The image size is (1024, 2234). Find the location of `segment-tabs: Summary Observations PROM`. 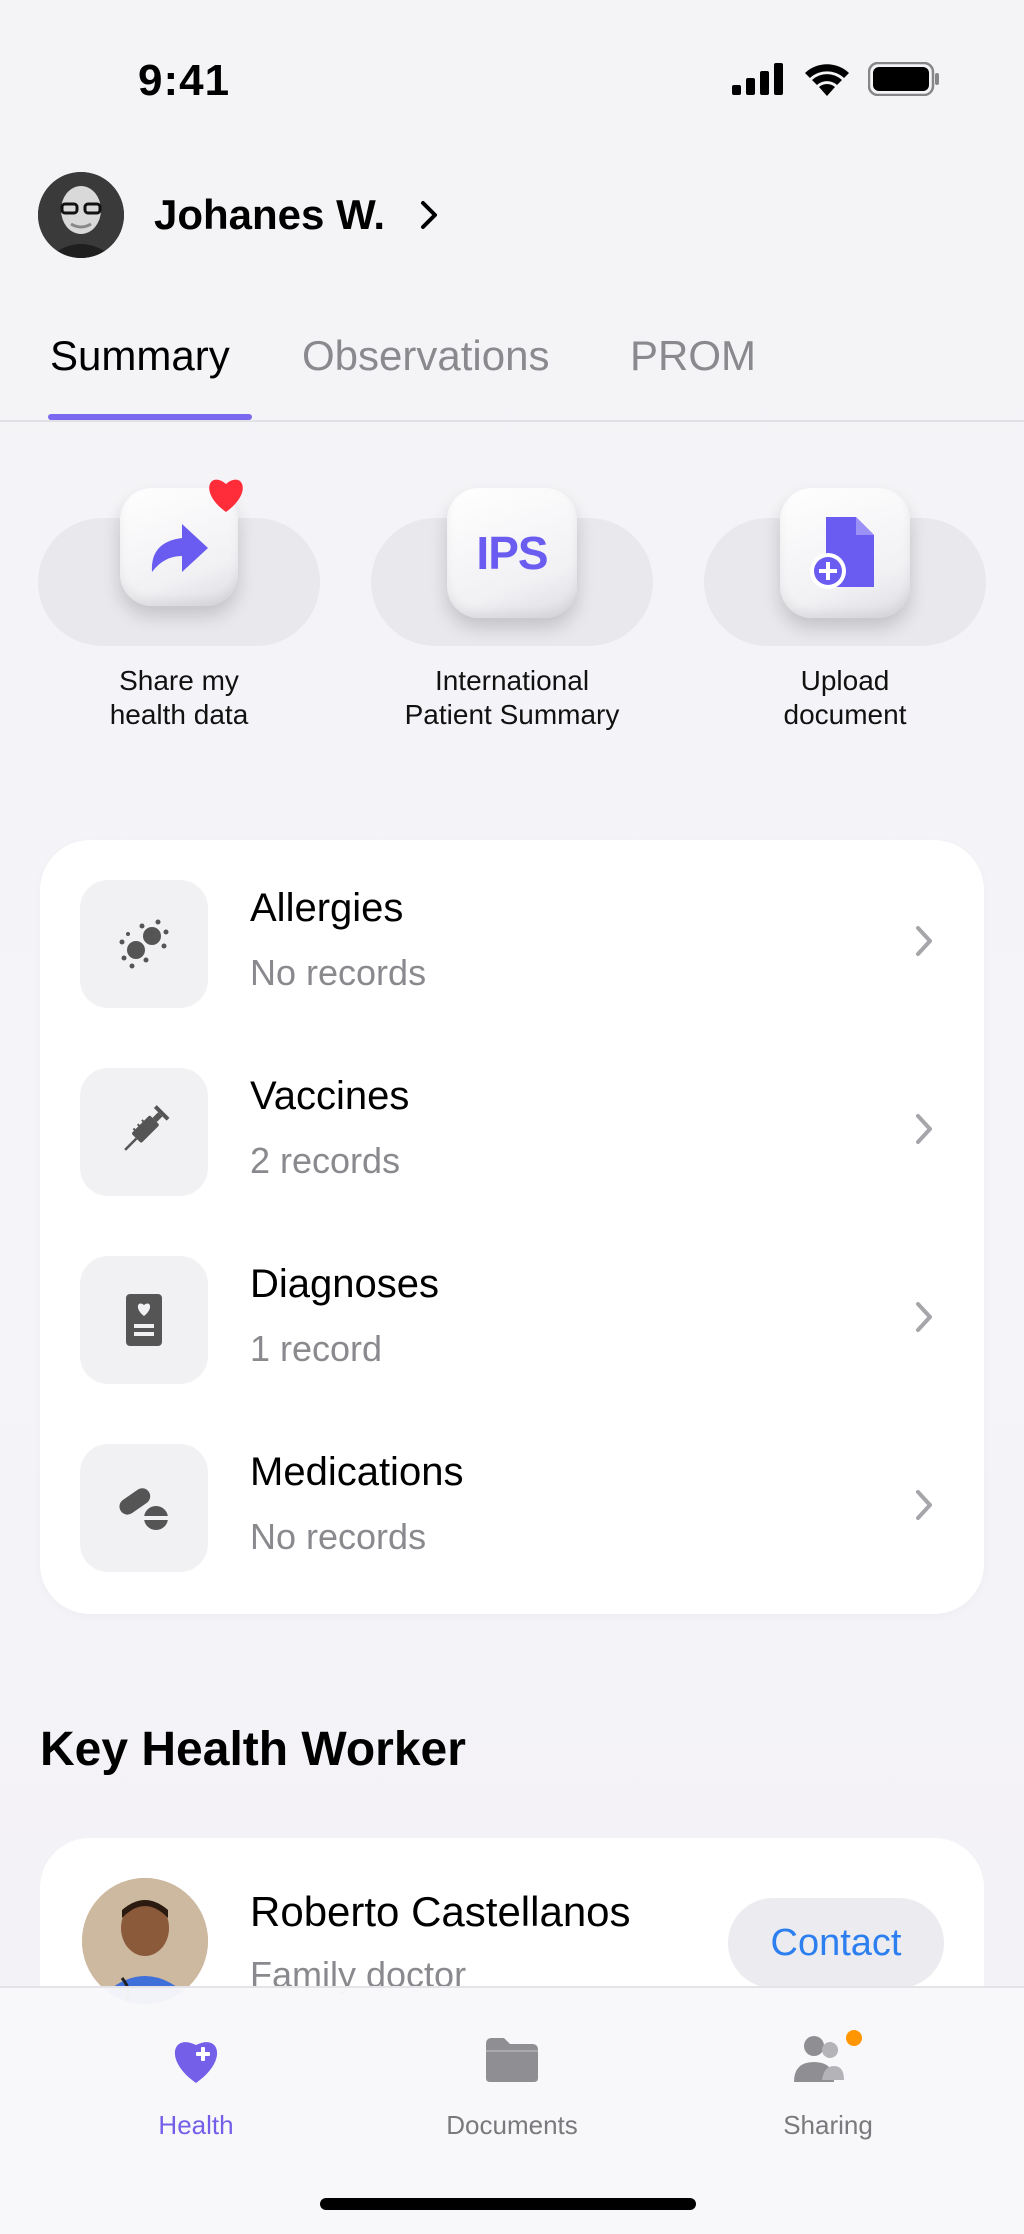

segment-tabs: Summary Observations PROM is located at coordinates (512, 370).